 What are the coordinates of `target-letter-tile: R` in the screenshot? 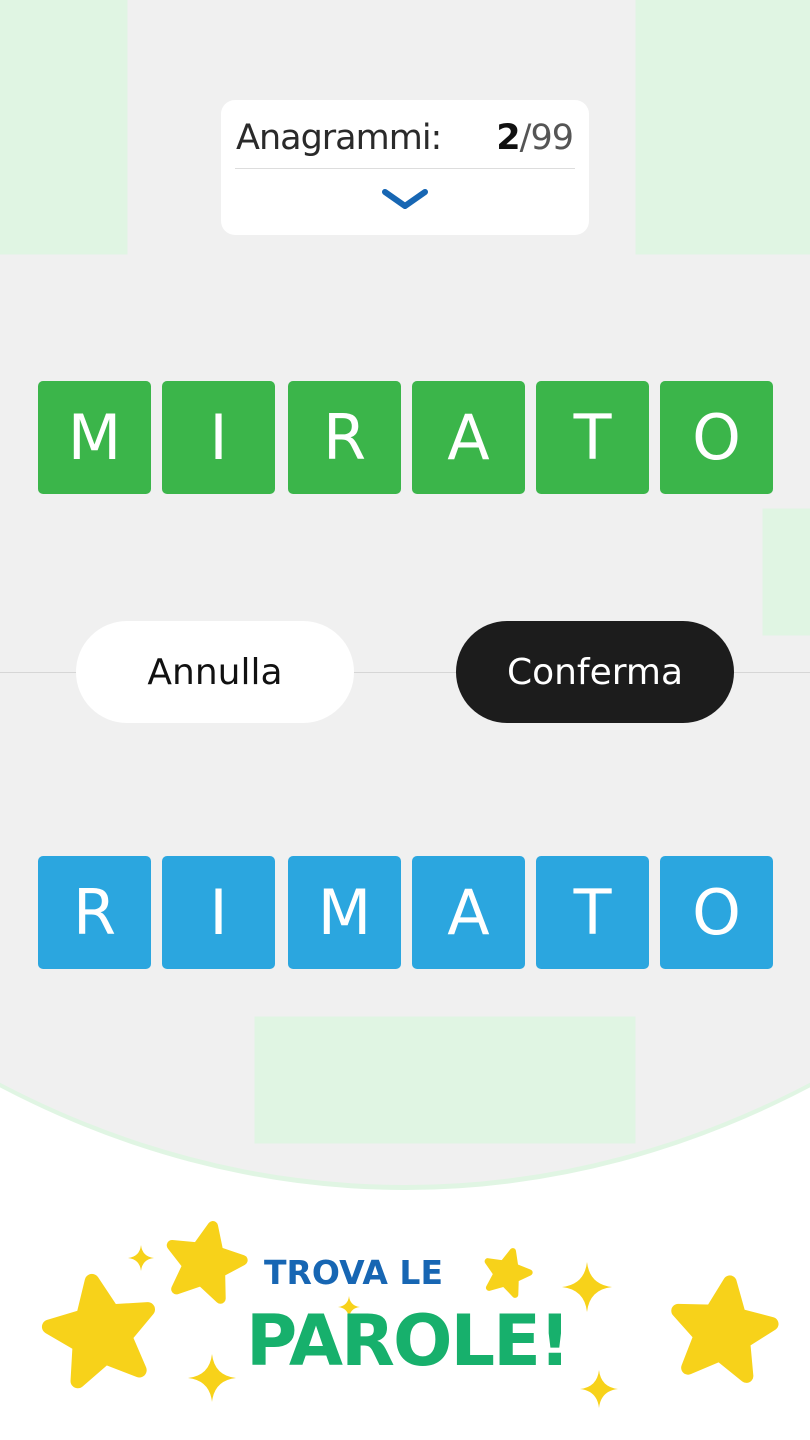 It's located at (344, 437).